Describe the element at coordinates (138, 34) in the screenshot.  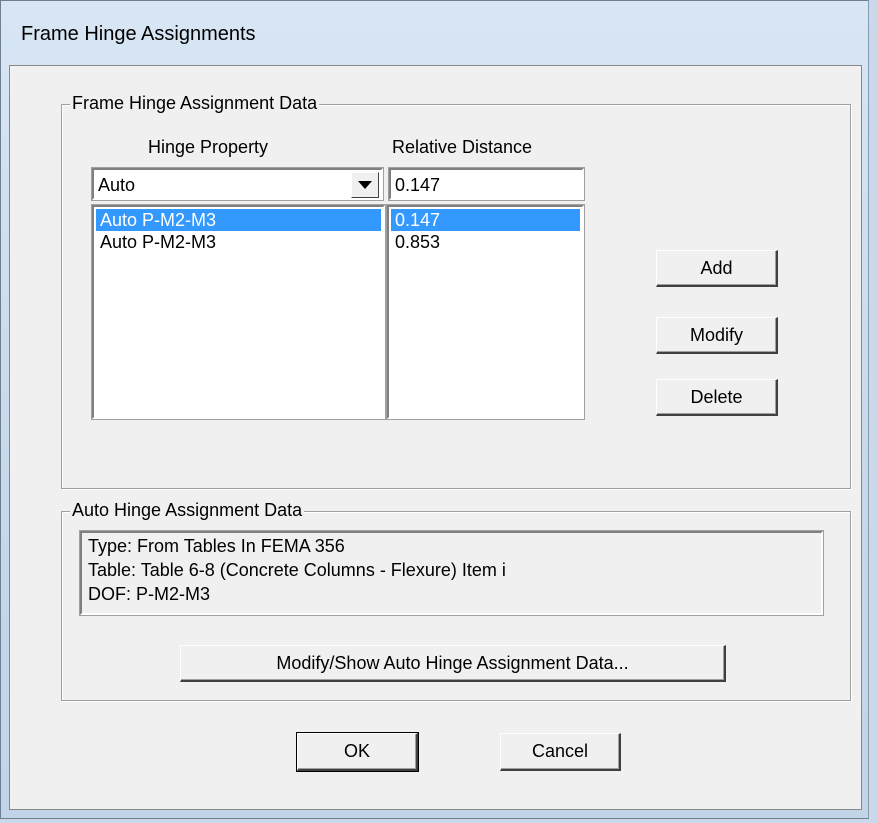
I see `window-title: Frame Hinge Assignments` at that location.